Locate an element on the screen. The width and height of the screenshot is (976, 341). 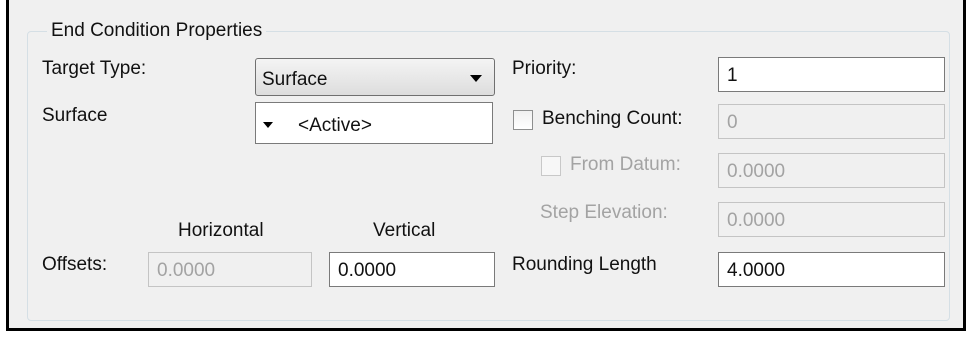
priority-label: Priority: is located at coordinates (544, 68).